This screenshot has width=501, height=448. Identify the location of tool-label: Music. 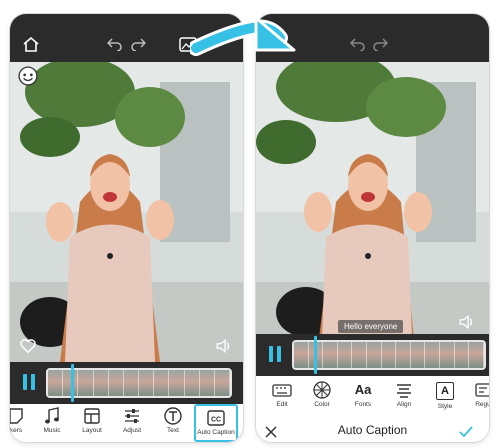
(52, 430).